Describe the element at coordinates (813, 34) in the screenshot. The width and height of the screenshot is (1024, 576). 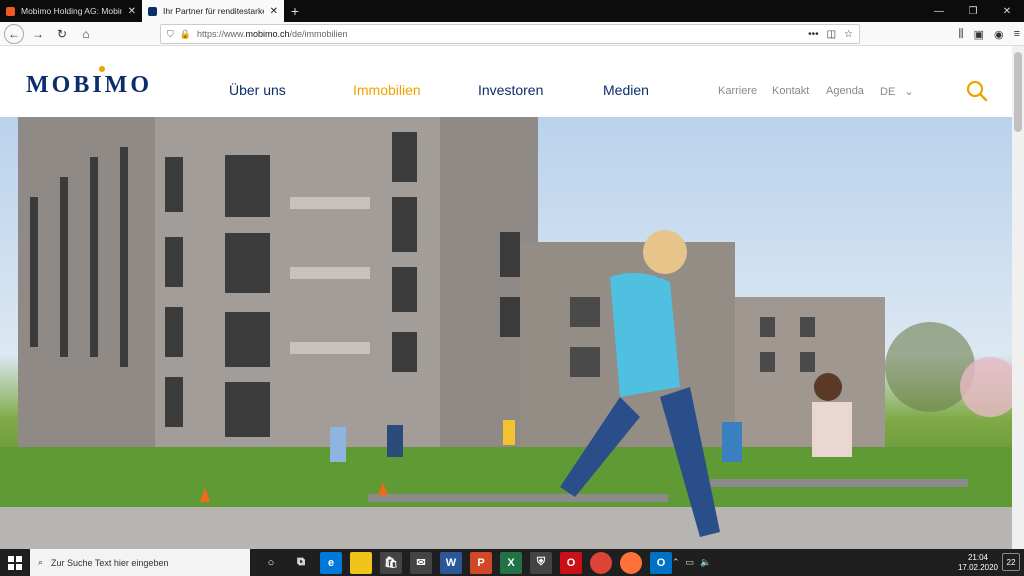
I see `page-actions-icon: •••` at that location.